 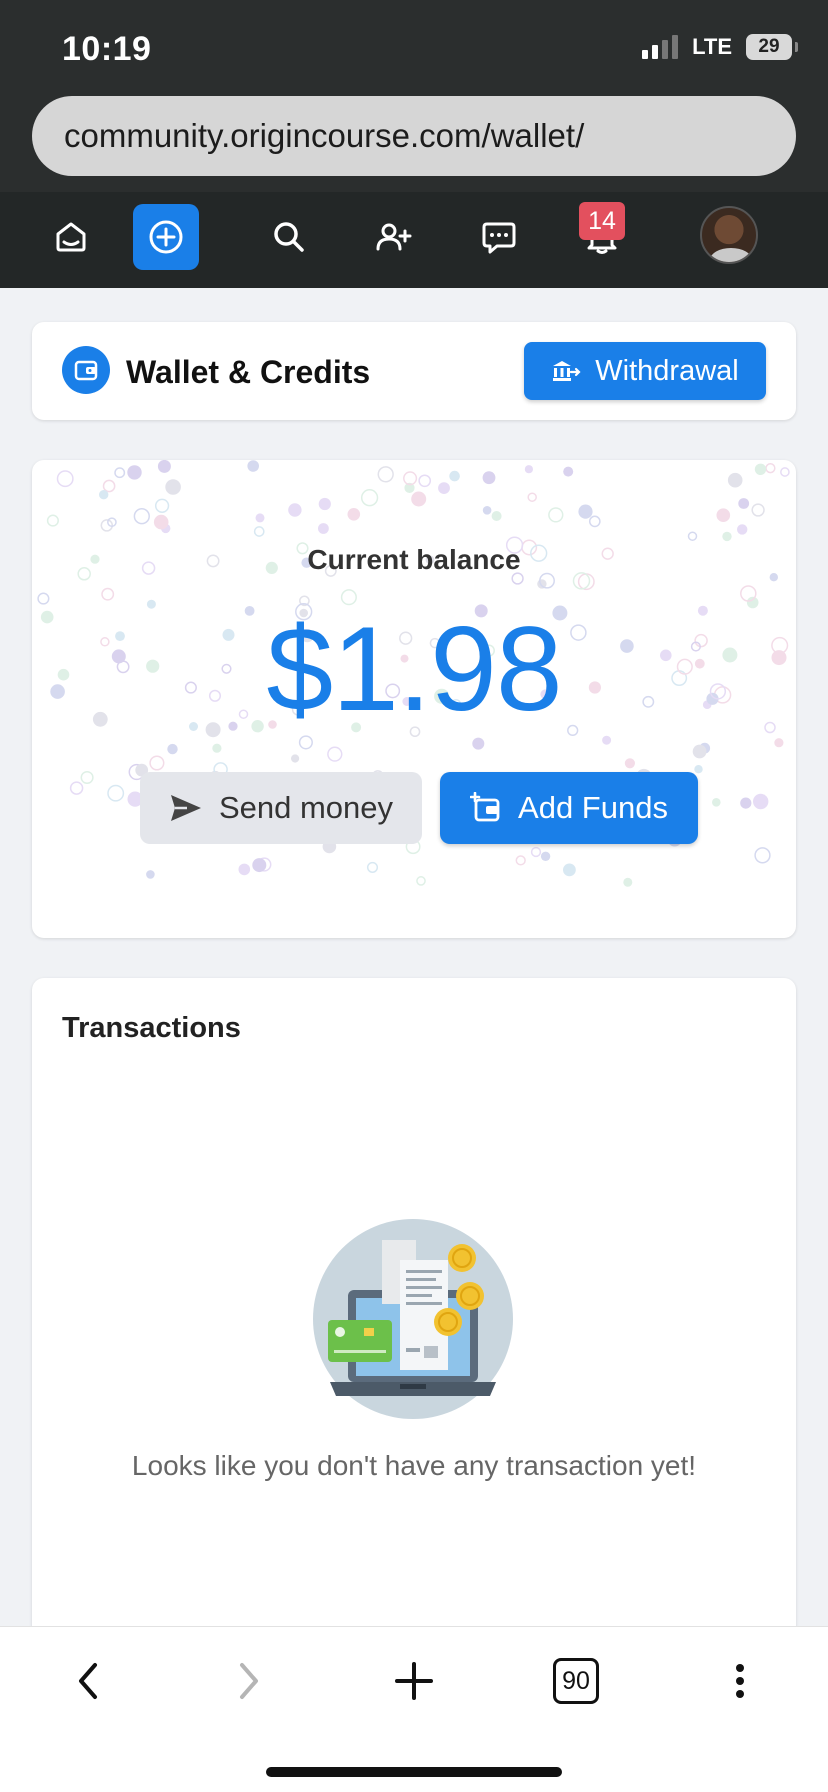 I want to click on status-time: 10:19, so click(x=107, y=49).